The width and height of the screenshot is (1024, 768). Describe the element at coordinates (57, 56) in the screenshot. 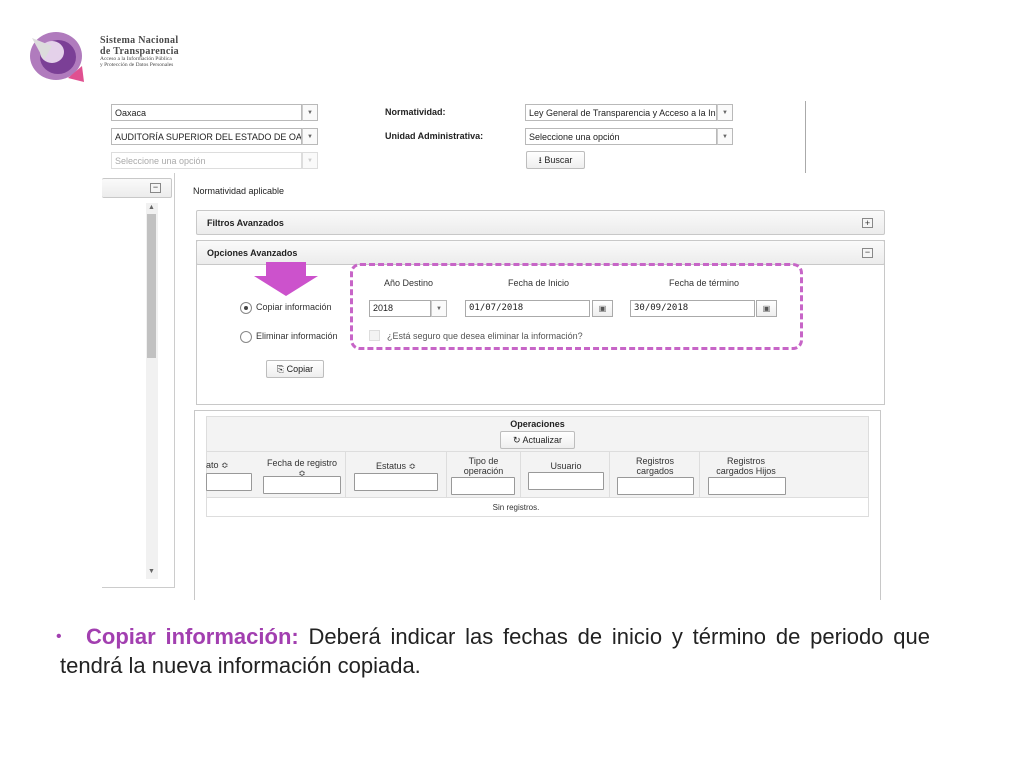

I see `logo-emblem-icon` at that location.